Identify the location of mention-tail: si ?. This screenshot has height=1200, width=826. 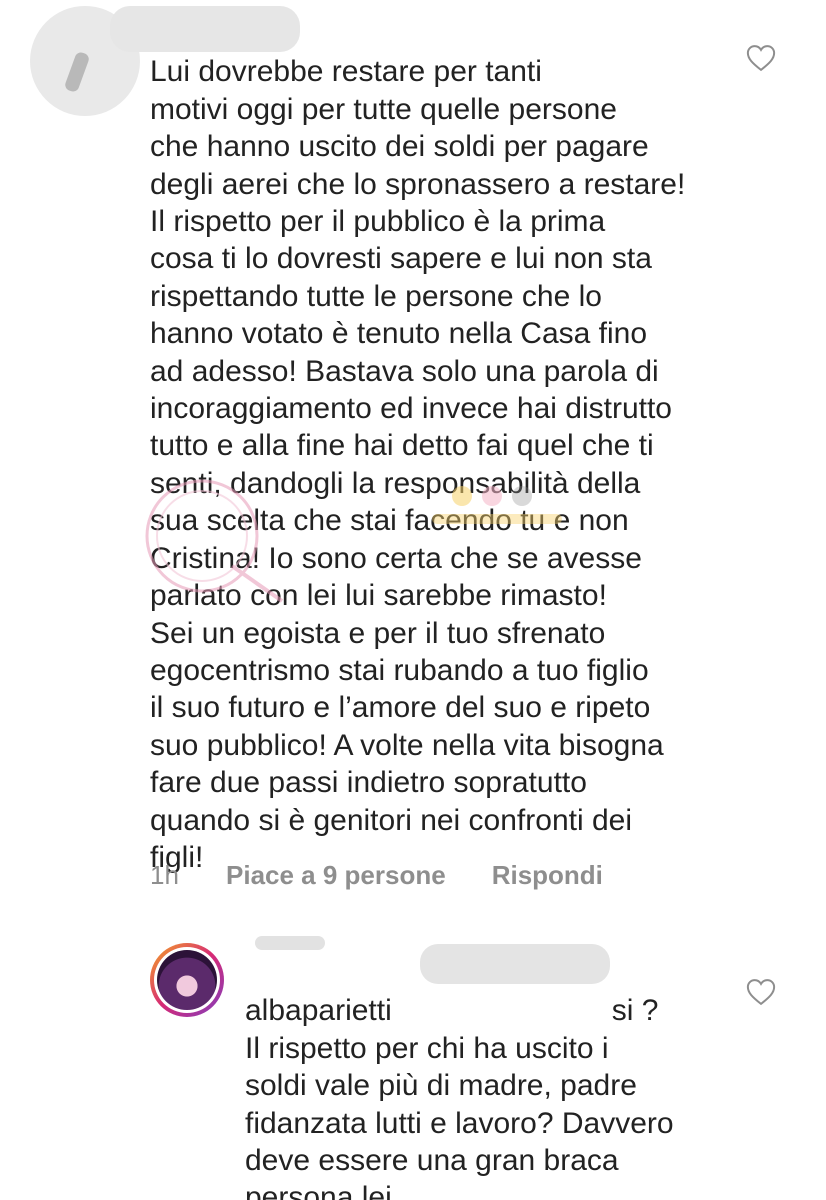
(635, 1011).